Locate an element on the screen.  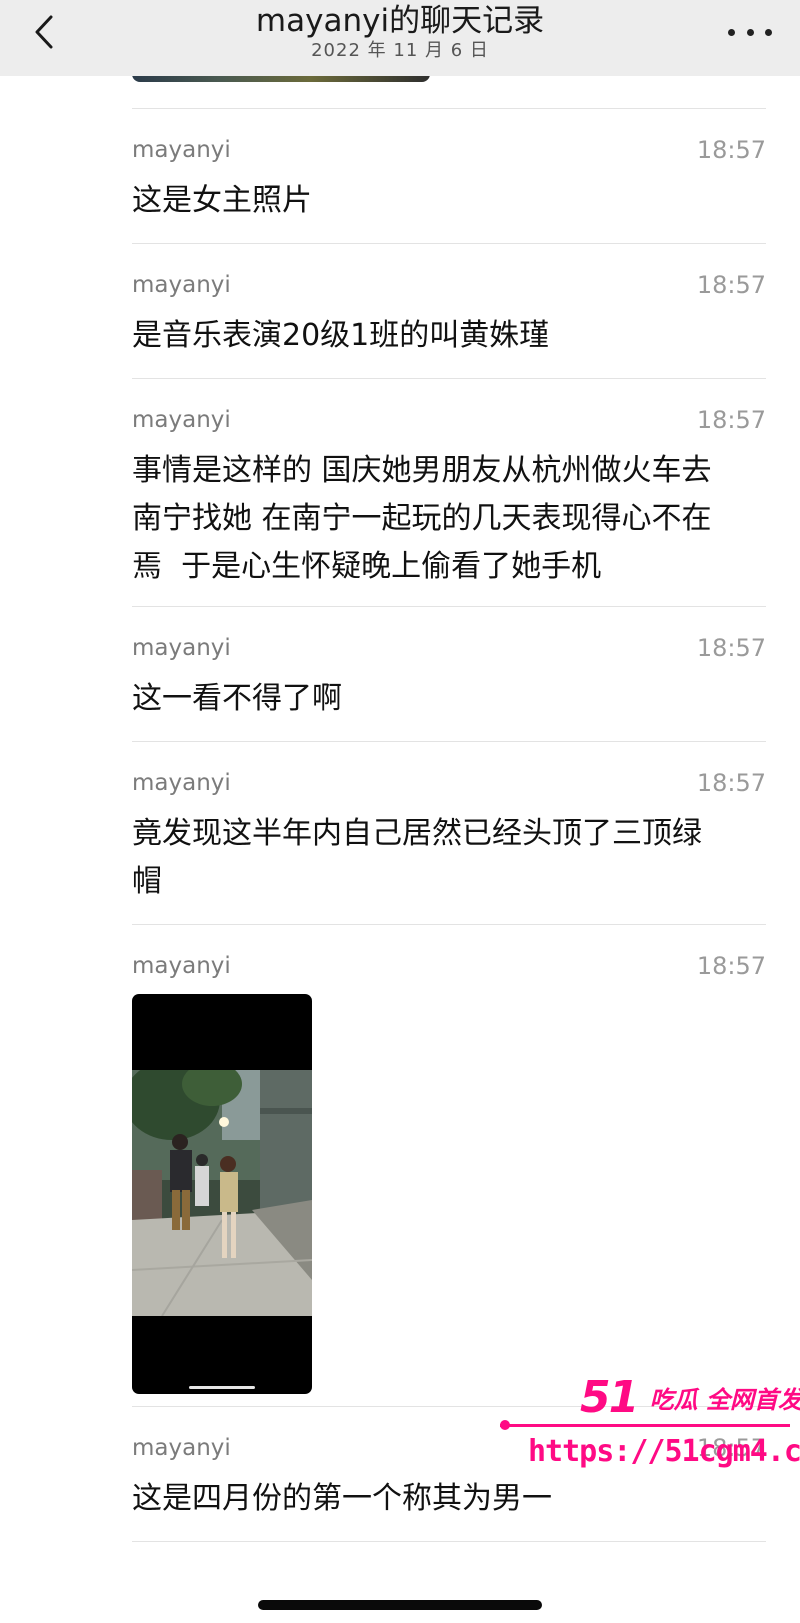
message-text: 竟发现这半年内自己居然已经头顶了三顶绿 帽 is located at coordinates (449, 858).